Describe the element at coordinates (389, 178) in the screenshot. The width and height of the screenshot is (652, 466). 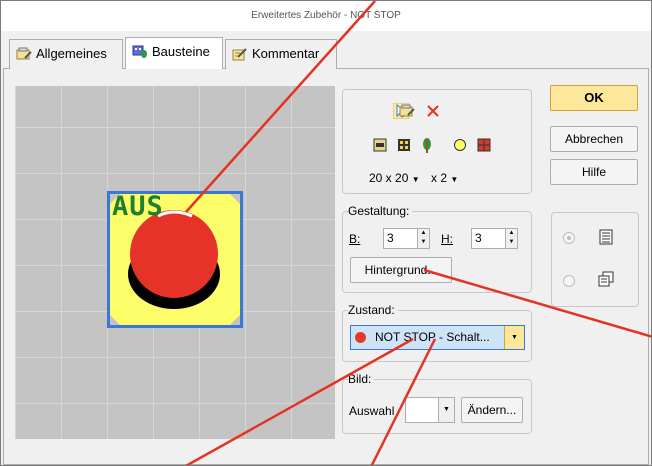
I see `size-select-value: 20 x 20` at that location.